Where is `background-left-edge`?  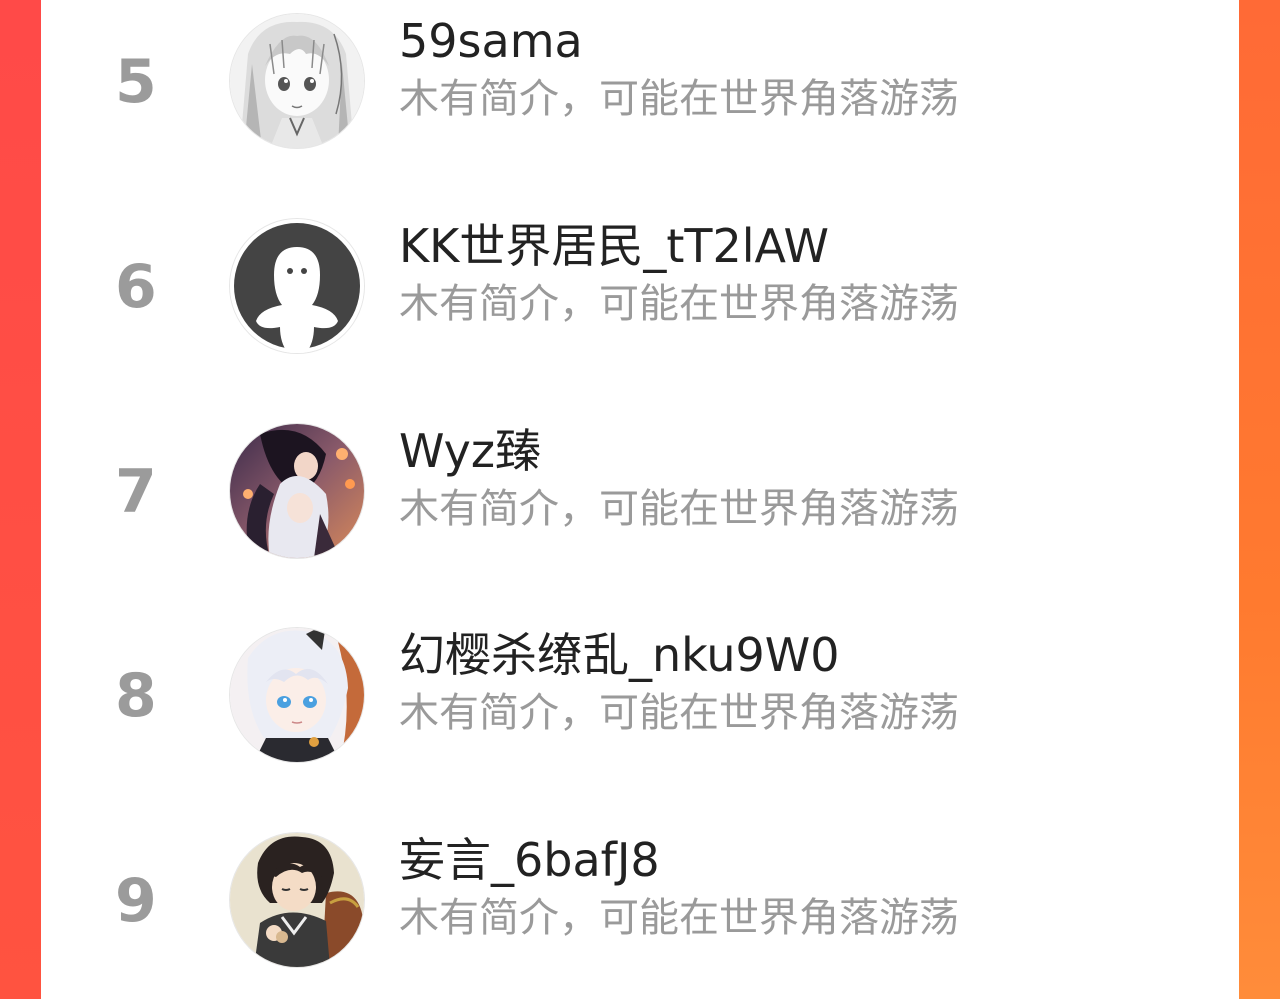 background-left-edge is located at coordinates (20, 499).